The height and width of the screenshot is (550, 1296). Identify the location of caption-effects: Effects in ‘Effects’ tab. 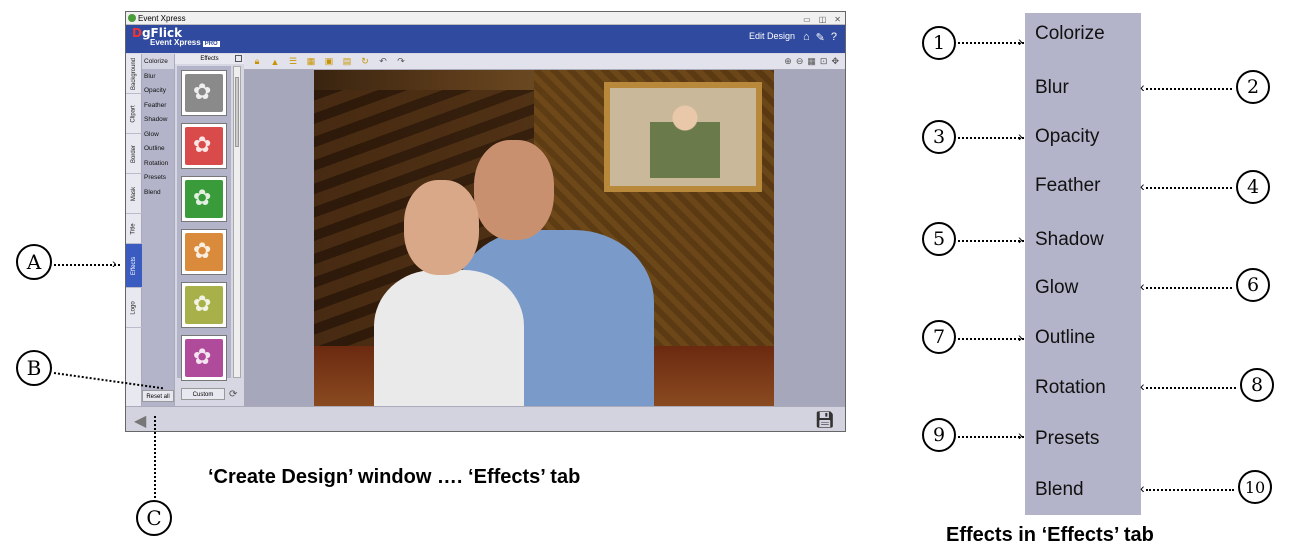
(1050, 535).